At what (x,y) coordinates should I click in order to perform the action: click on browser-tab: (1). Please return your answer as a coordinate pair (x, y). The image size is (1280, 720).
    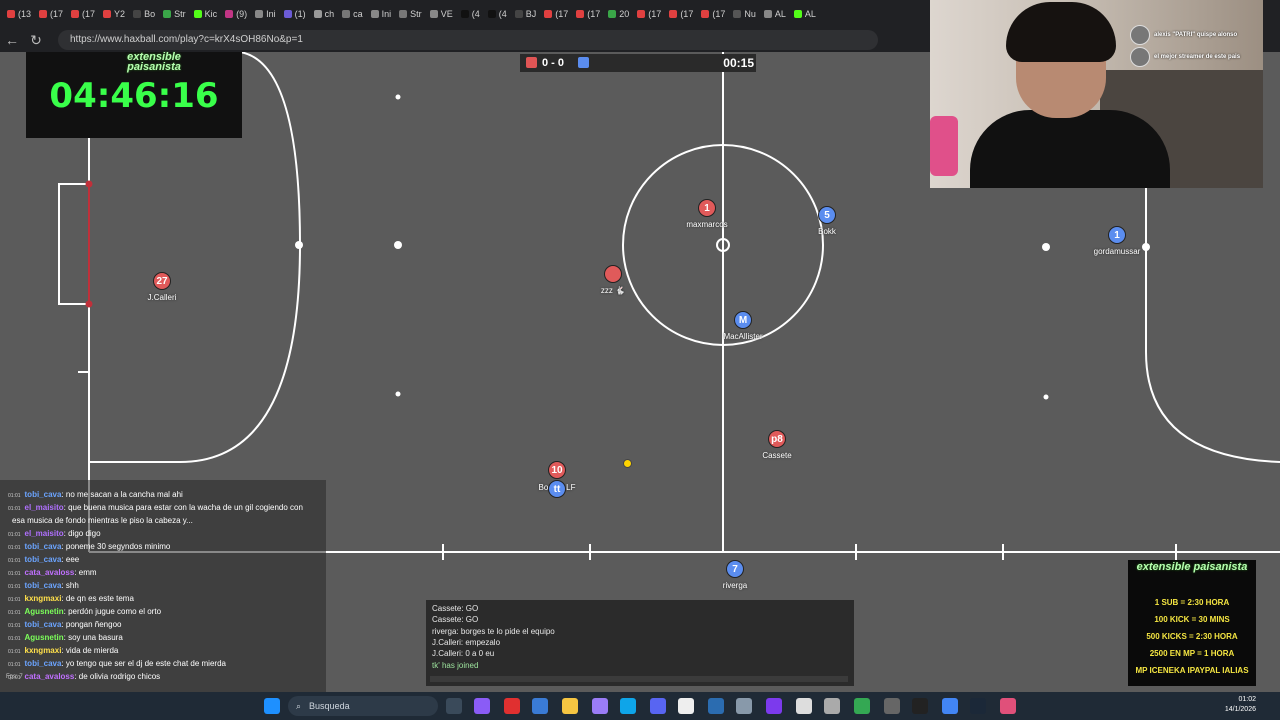
    Looking at the image, I should click on (295, 14).